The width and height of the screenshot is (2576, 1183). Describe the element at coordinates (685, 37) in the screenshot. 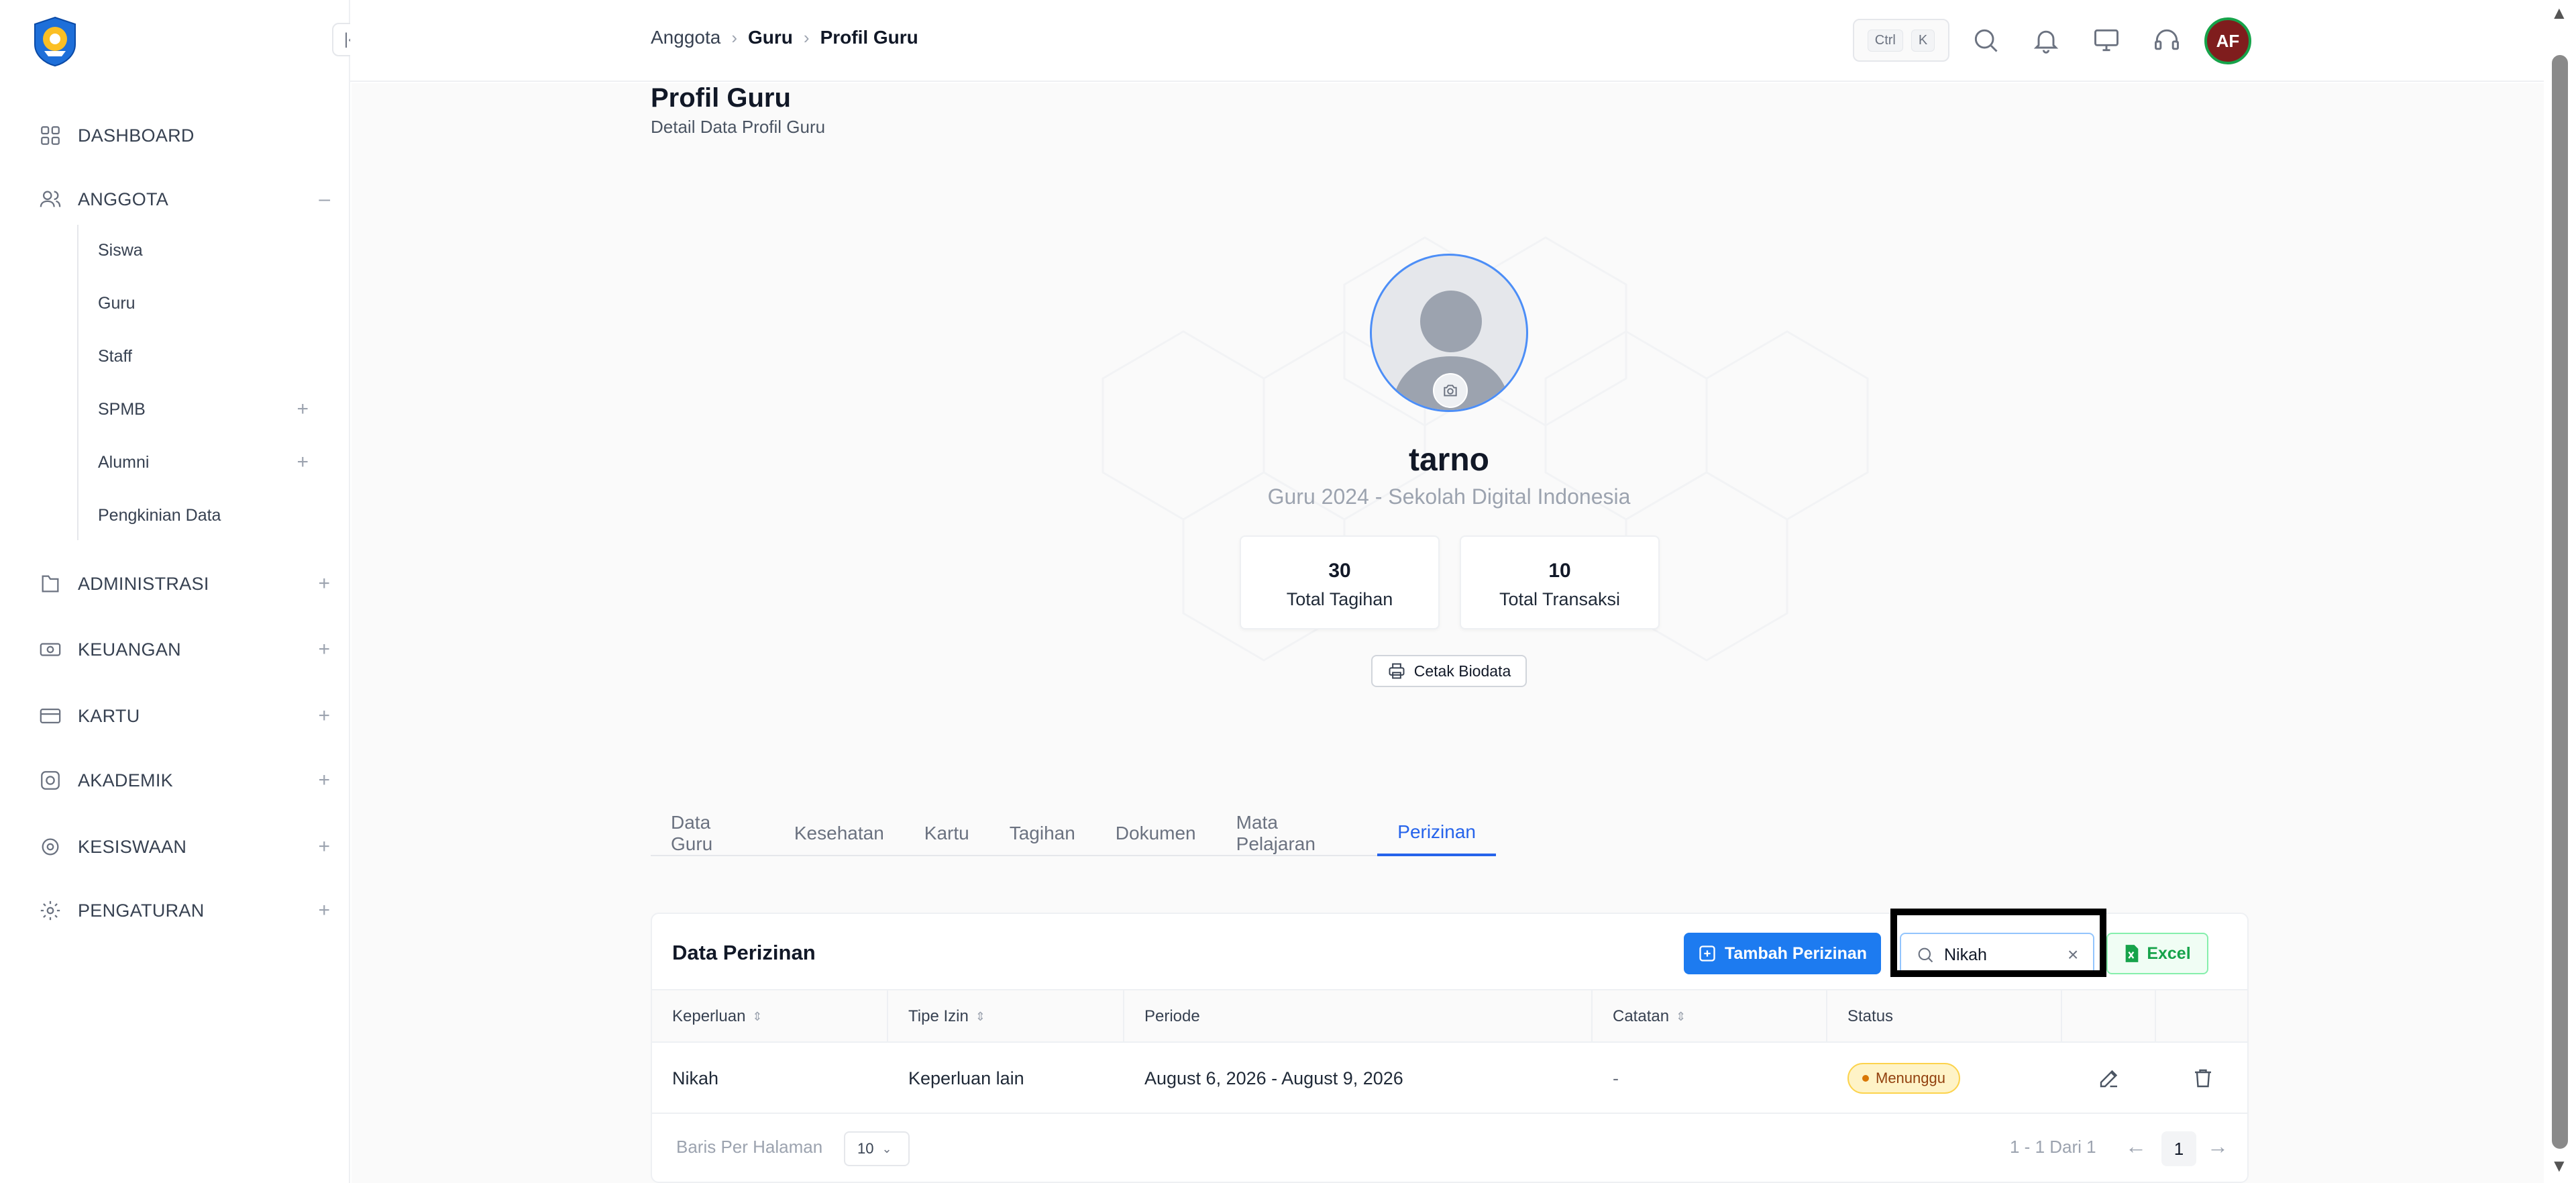

I see `breadcrumb-anggota: Anggota` at that location.